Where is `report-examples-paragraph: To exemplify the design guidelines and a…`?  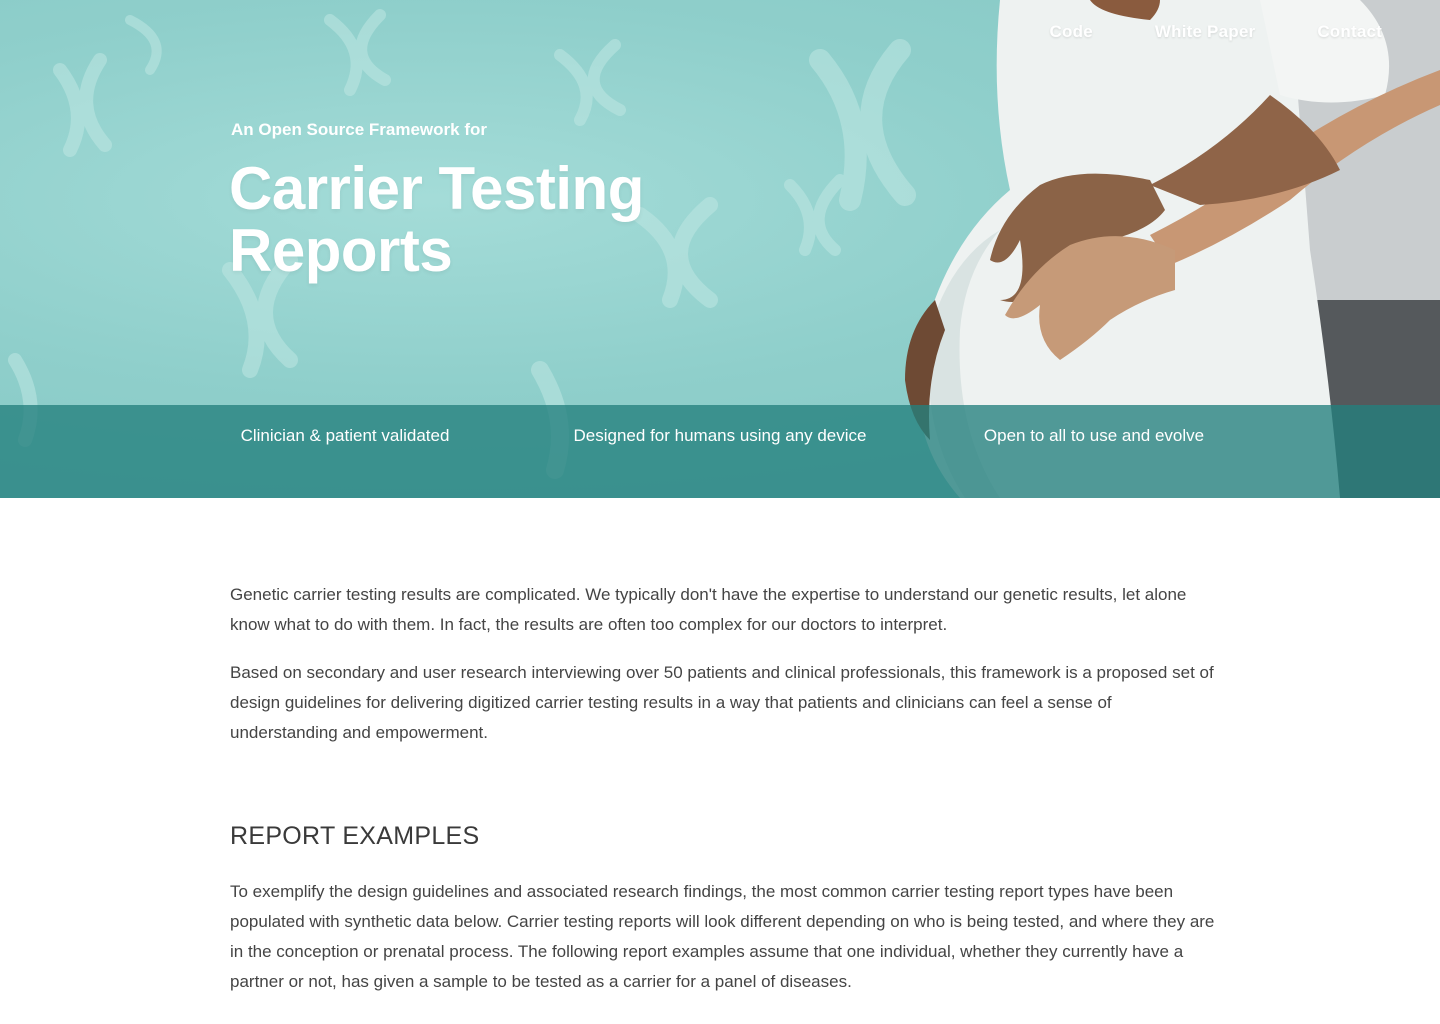 report-examples-paragraph: To exemplify the design guidelines and a… is located at coordinates (722, 936).